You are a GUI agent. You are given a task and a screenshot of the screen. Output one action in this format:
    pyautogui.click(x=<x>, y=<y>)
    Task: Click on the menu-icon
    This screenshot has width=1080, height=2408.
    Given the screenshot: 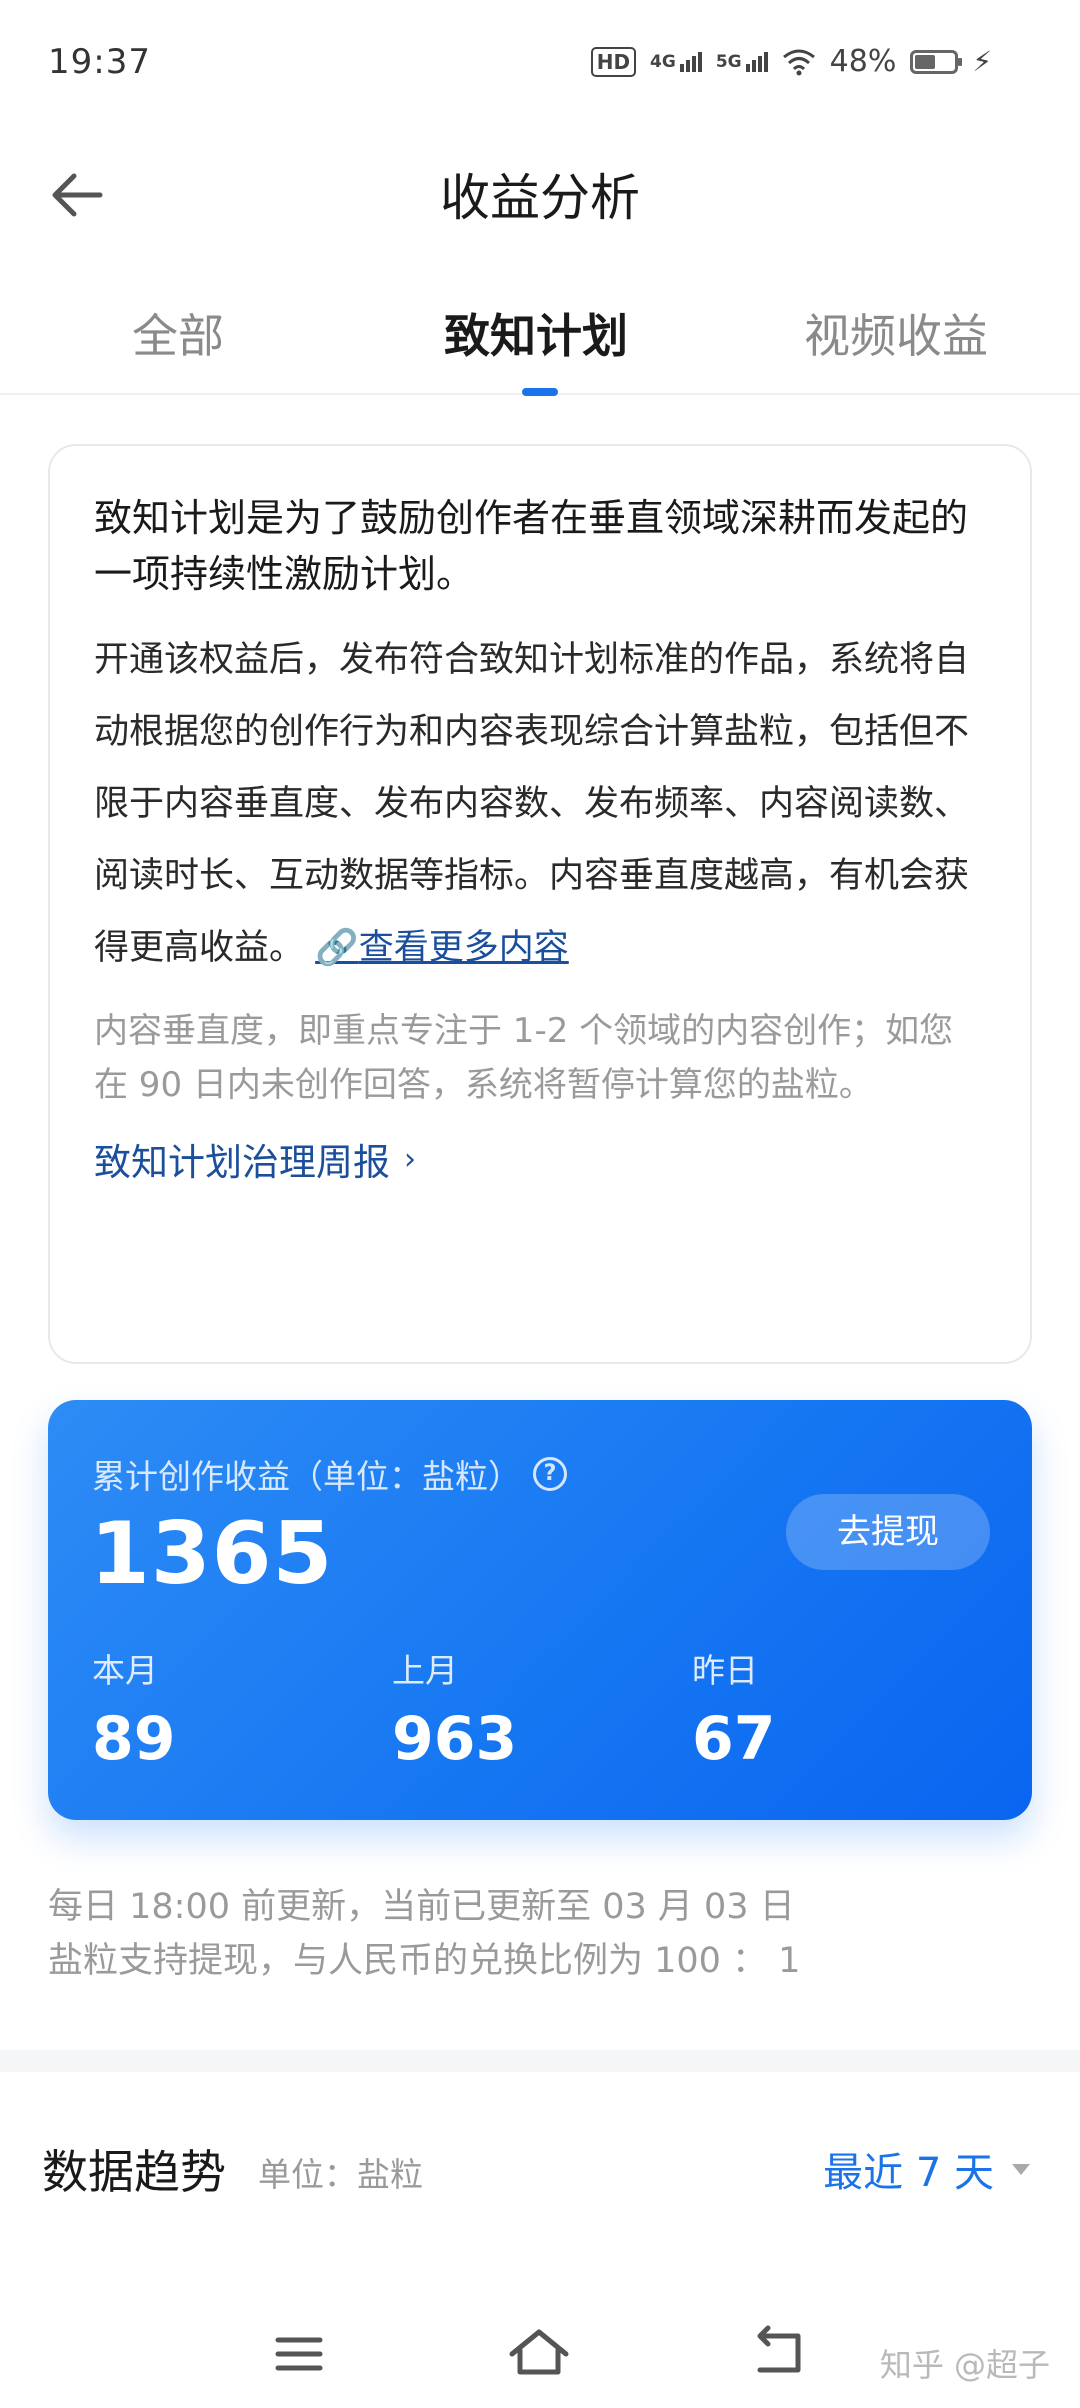 What is the action you would take?
    pyautogui.click(x=299, y=2354)
    